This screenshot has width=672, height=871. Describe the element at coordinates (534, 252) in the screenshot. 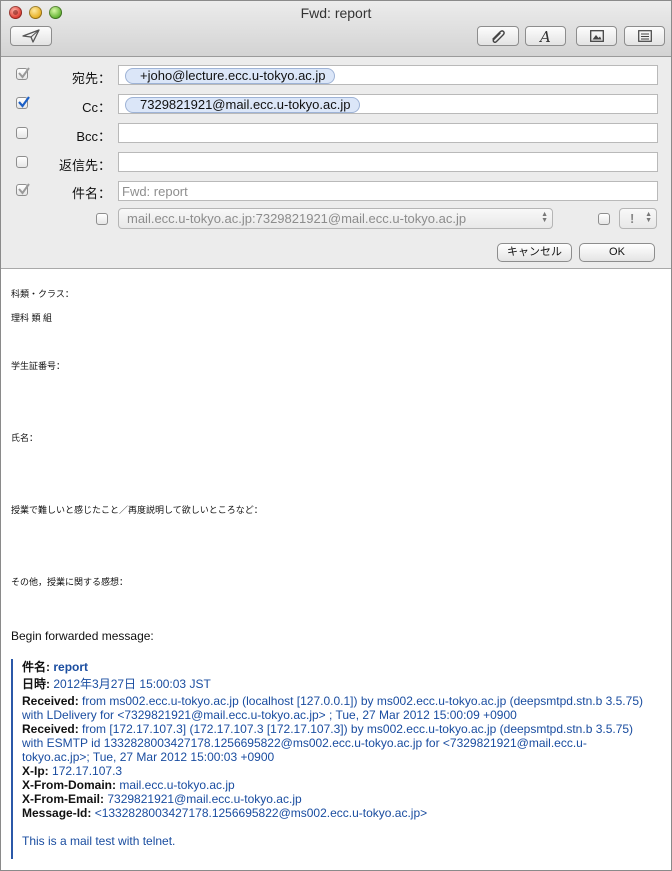

I see `cancel-button: キャンセル` at that location.